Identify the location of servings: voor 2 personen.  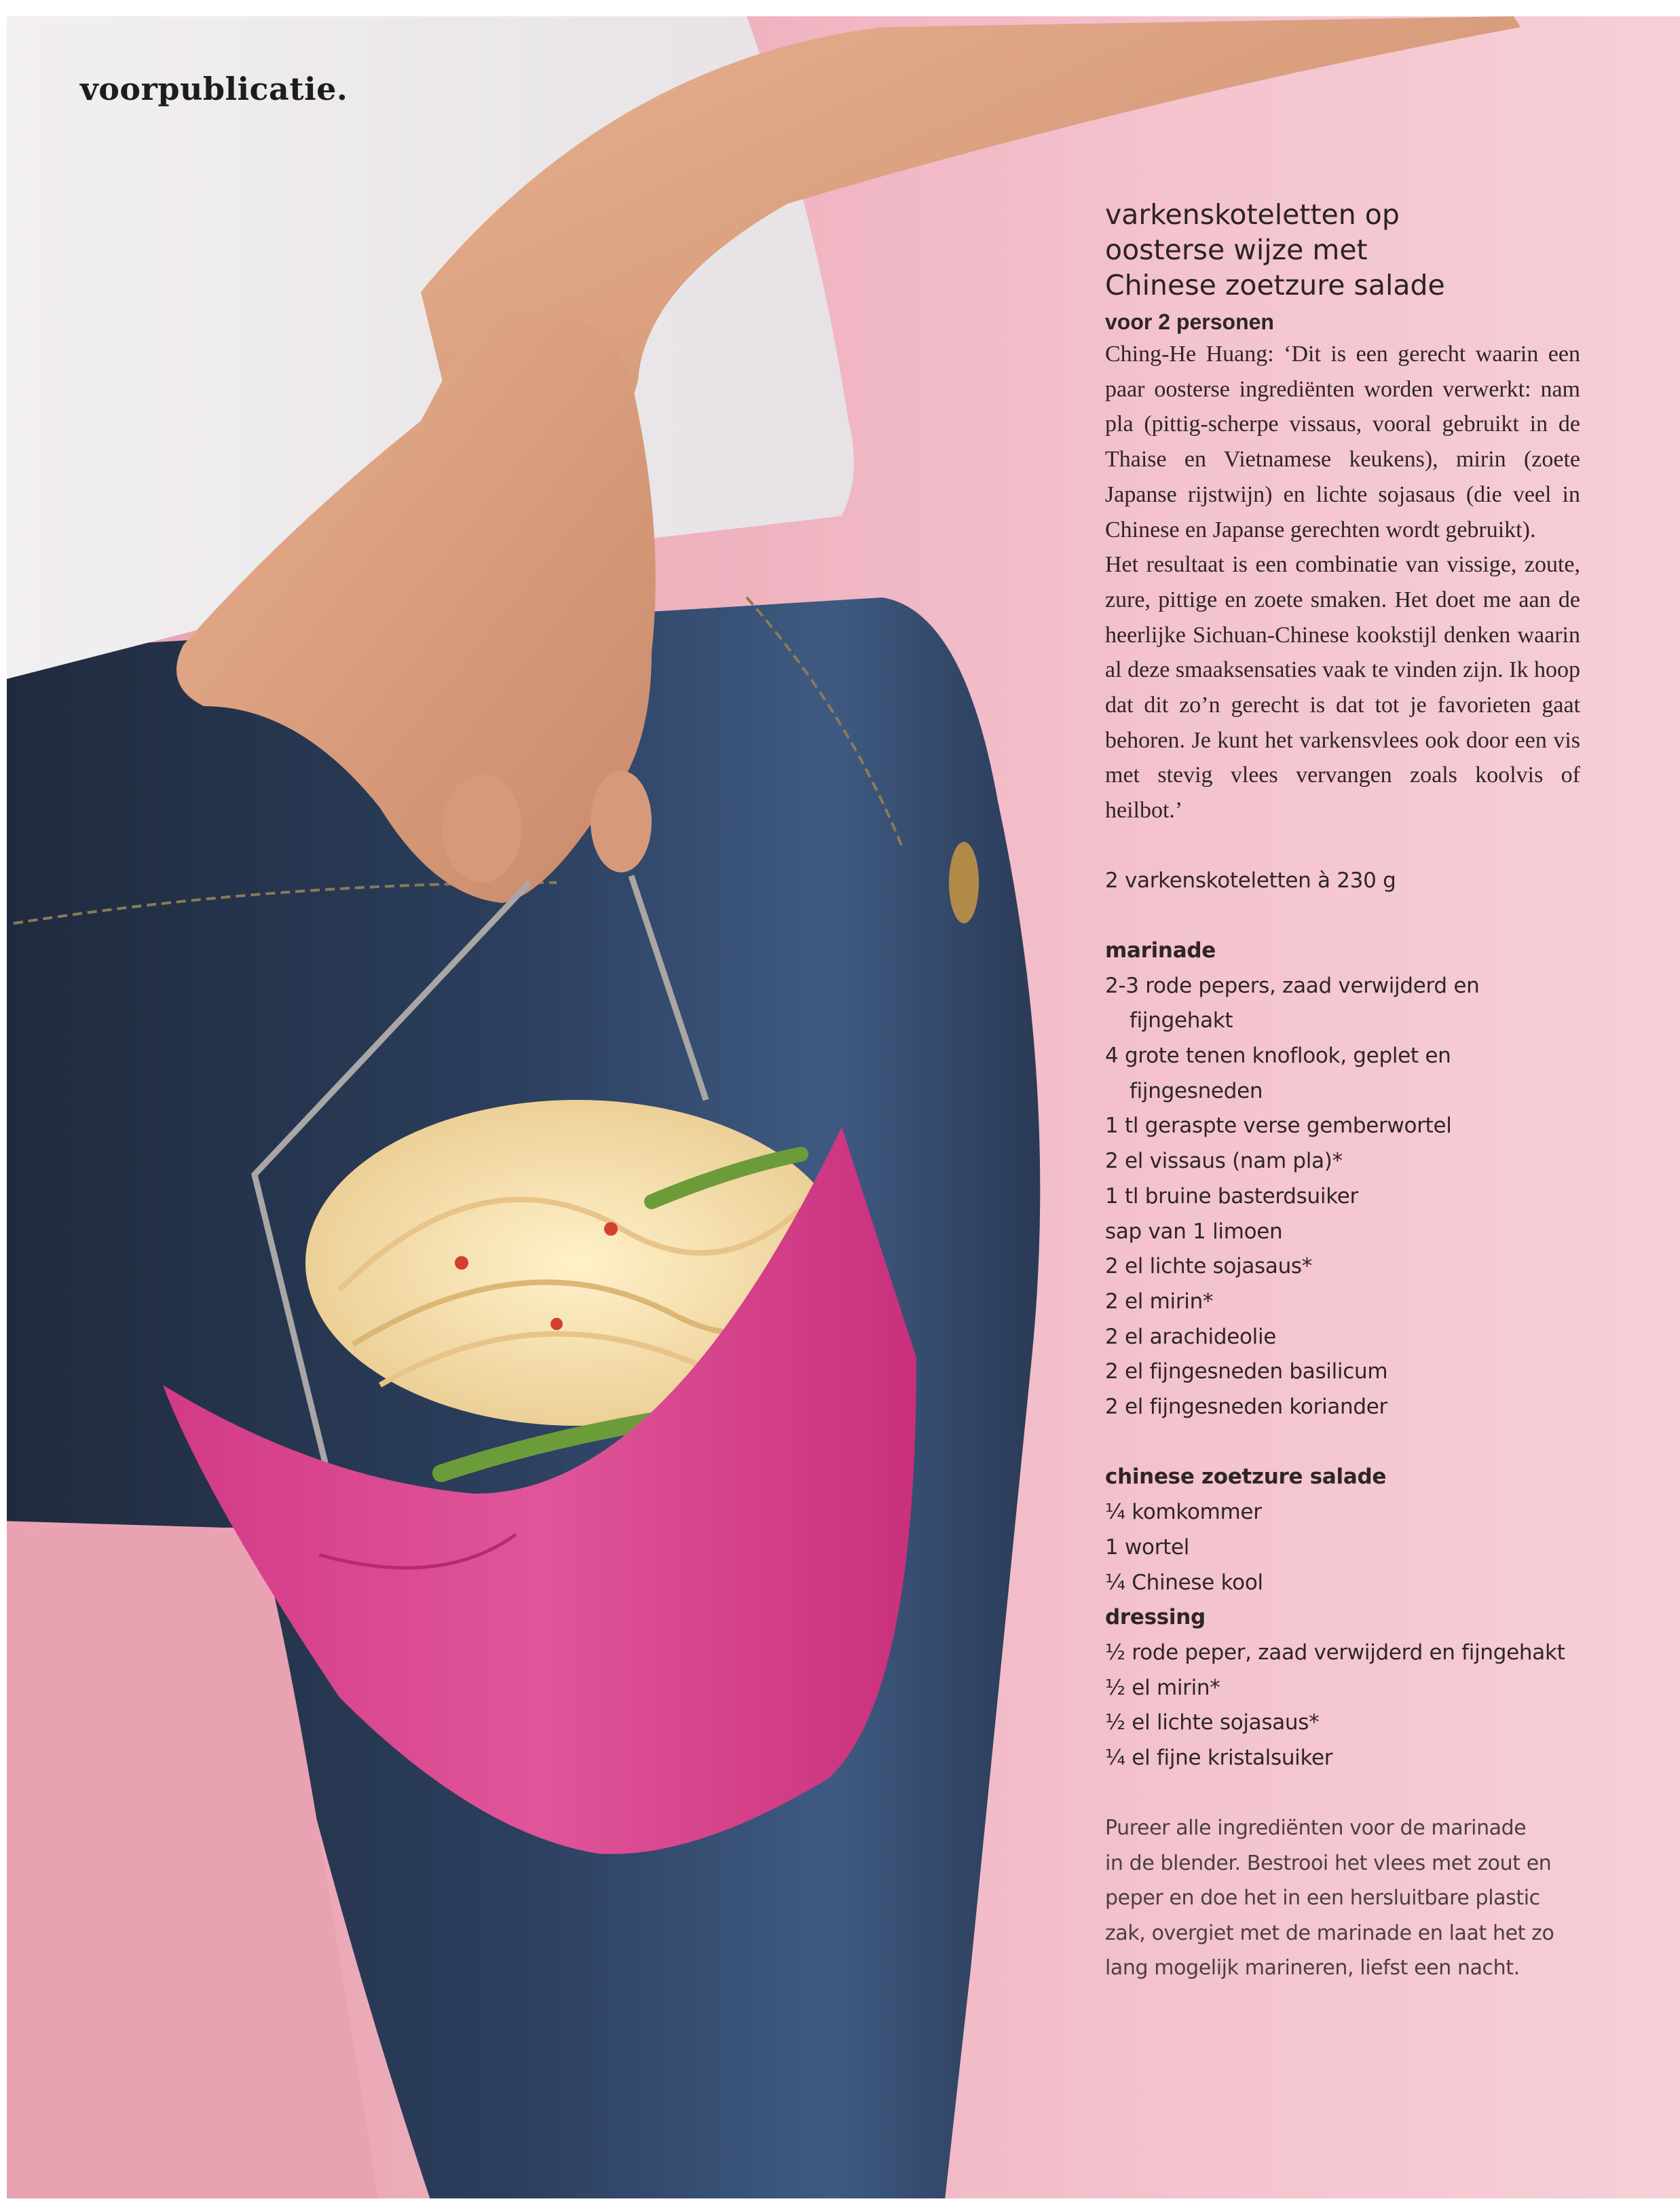
(1189, 322).